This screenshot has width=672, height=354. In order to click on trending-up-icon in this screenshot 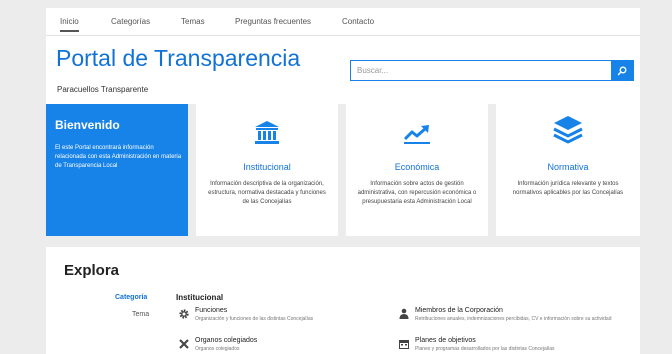, I will do `click(416, 134)`.